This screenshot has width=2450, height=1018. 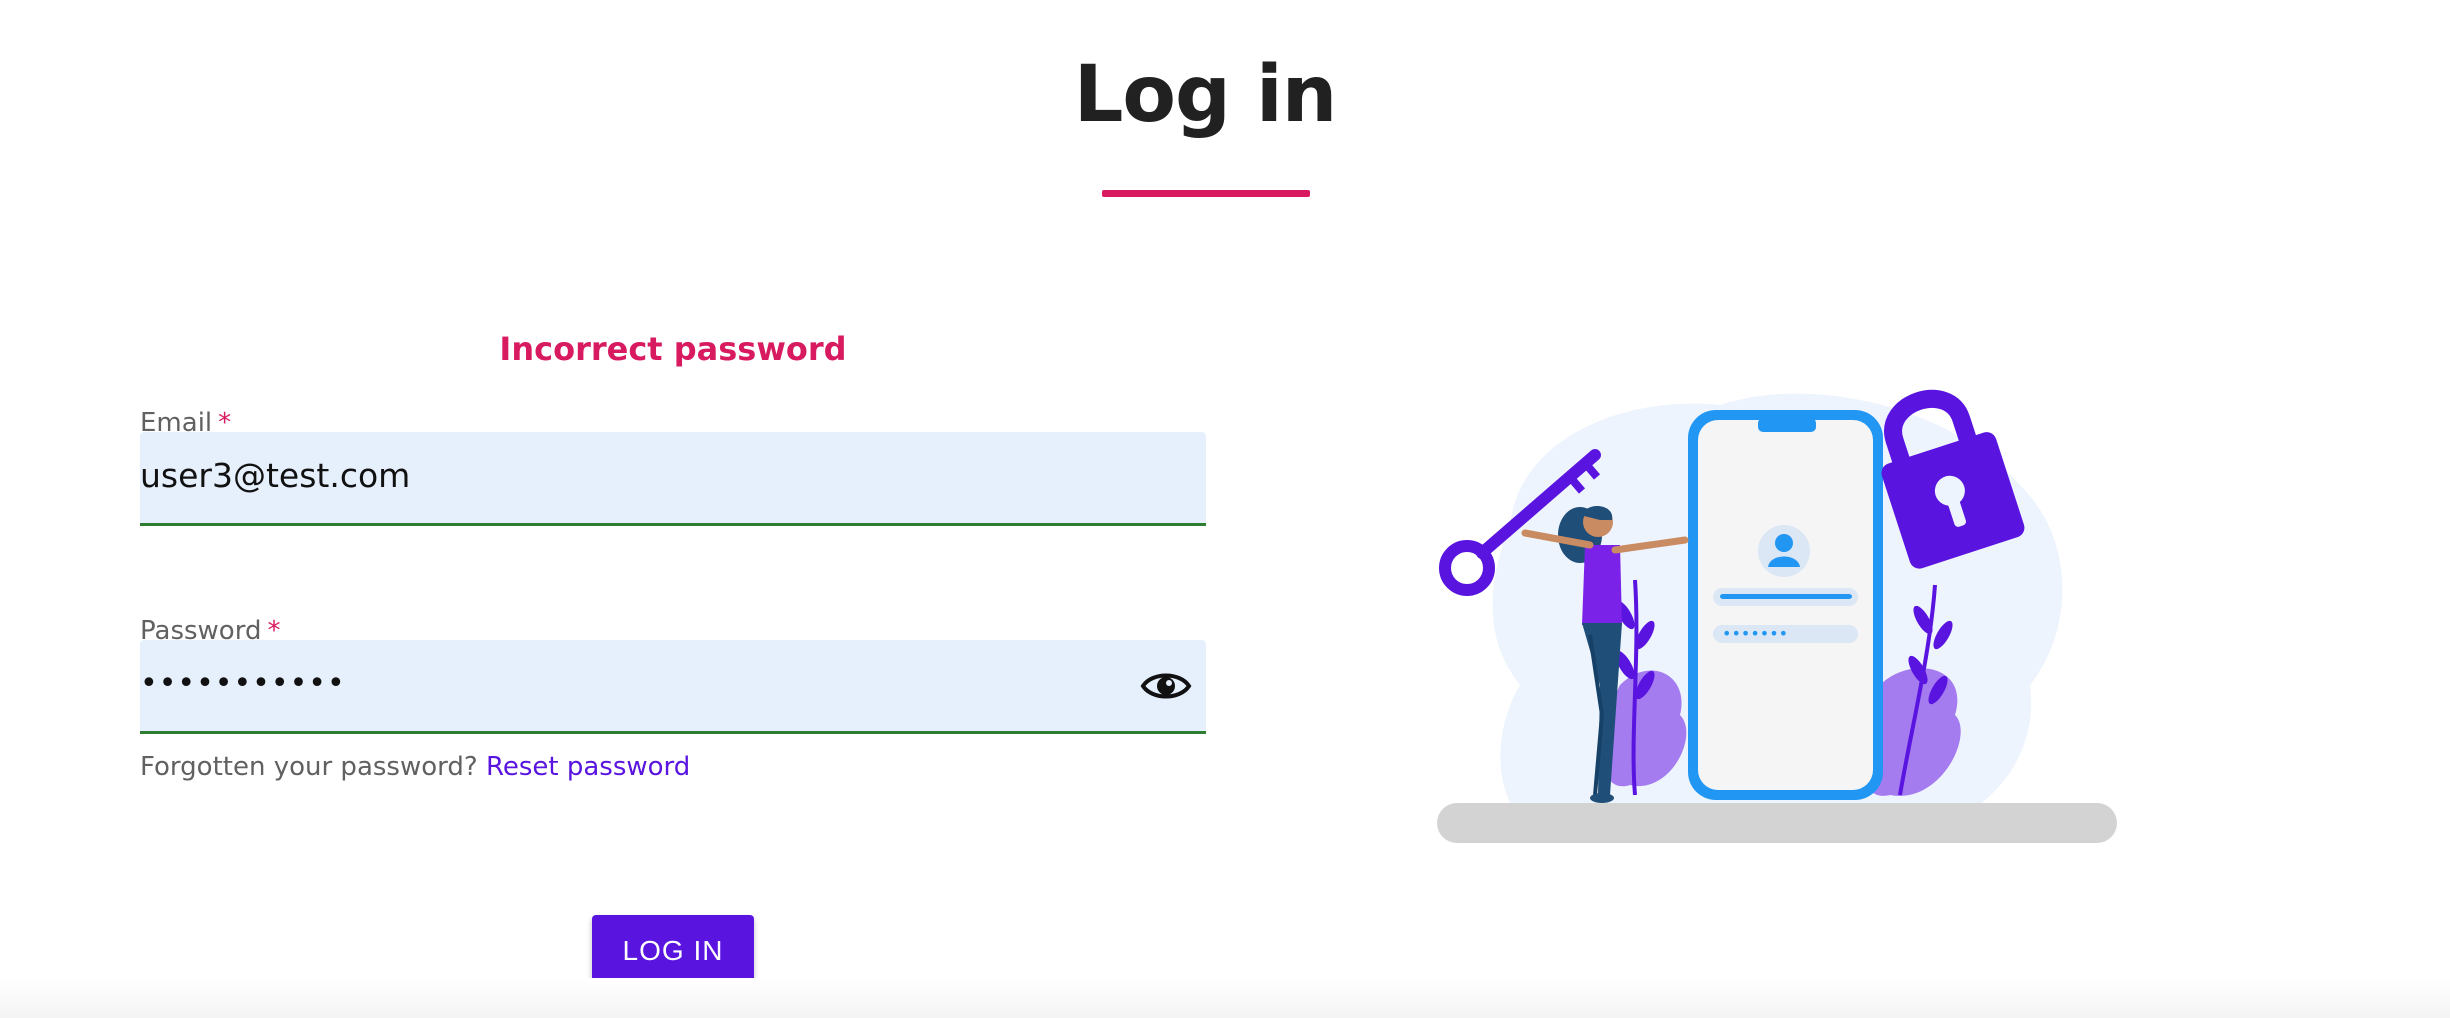 What do you see at coordinates (1166, 686) in the screenshot?
I see `eye-icon` at bounding box center [1166, 686].